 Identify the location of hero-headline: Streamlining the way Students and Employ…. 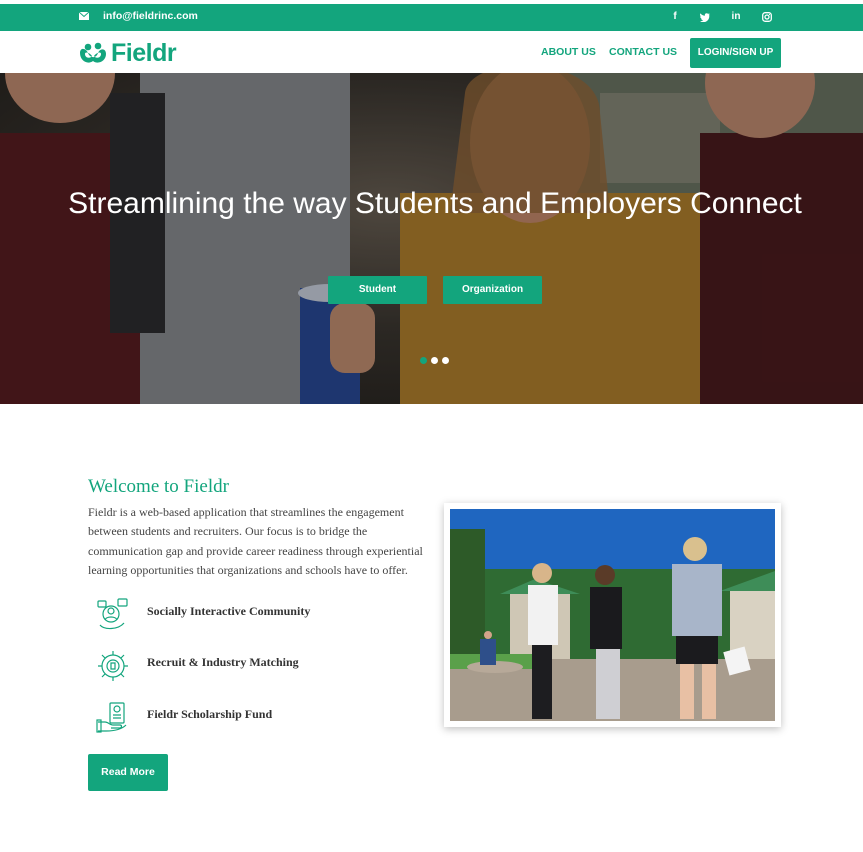
(435, 203).